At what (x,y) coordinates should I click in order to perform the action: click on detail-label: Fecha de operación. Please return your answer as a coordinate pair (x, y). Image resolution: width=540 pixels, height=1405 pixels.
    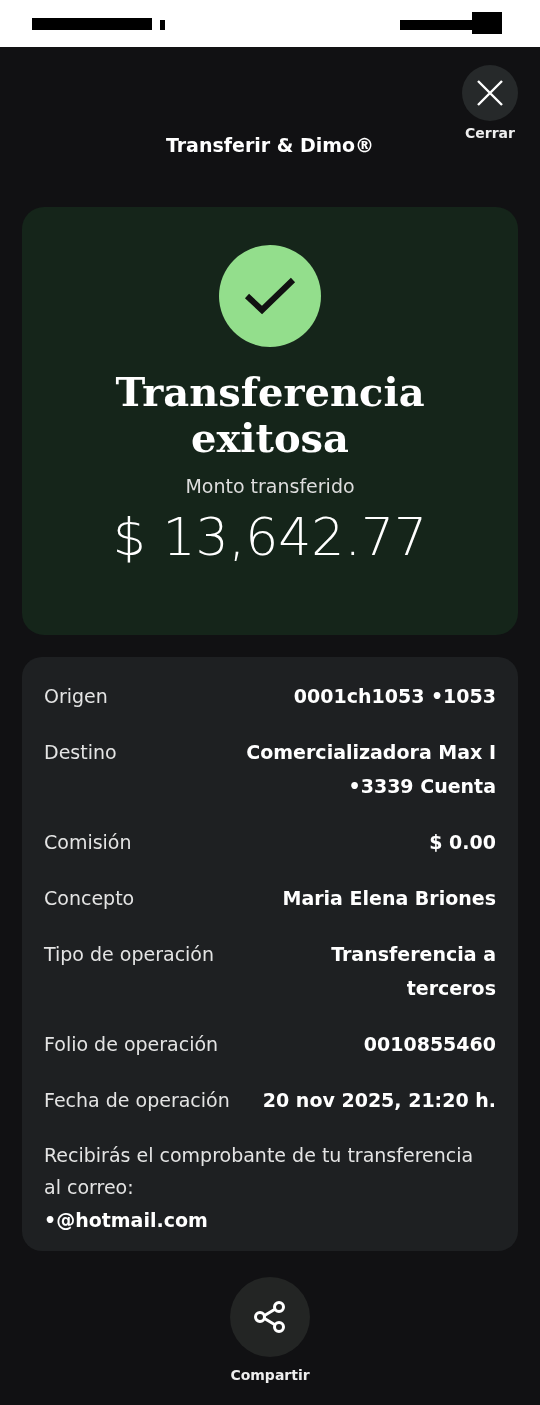
    Looking at the image, I should click on (137, 1100).